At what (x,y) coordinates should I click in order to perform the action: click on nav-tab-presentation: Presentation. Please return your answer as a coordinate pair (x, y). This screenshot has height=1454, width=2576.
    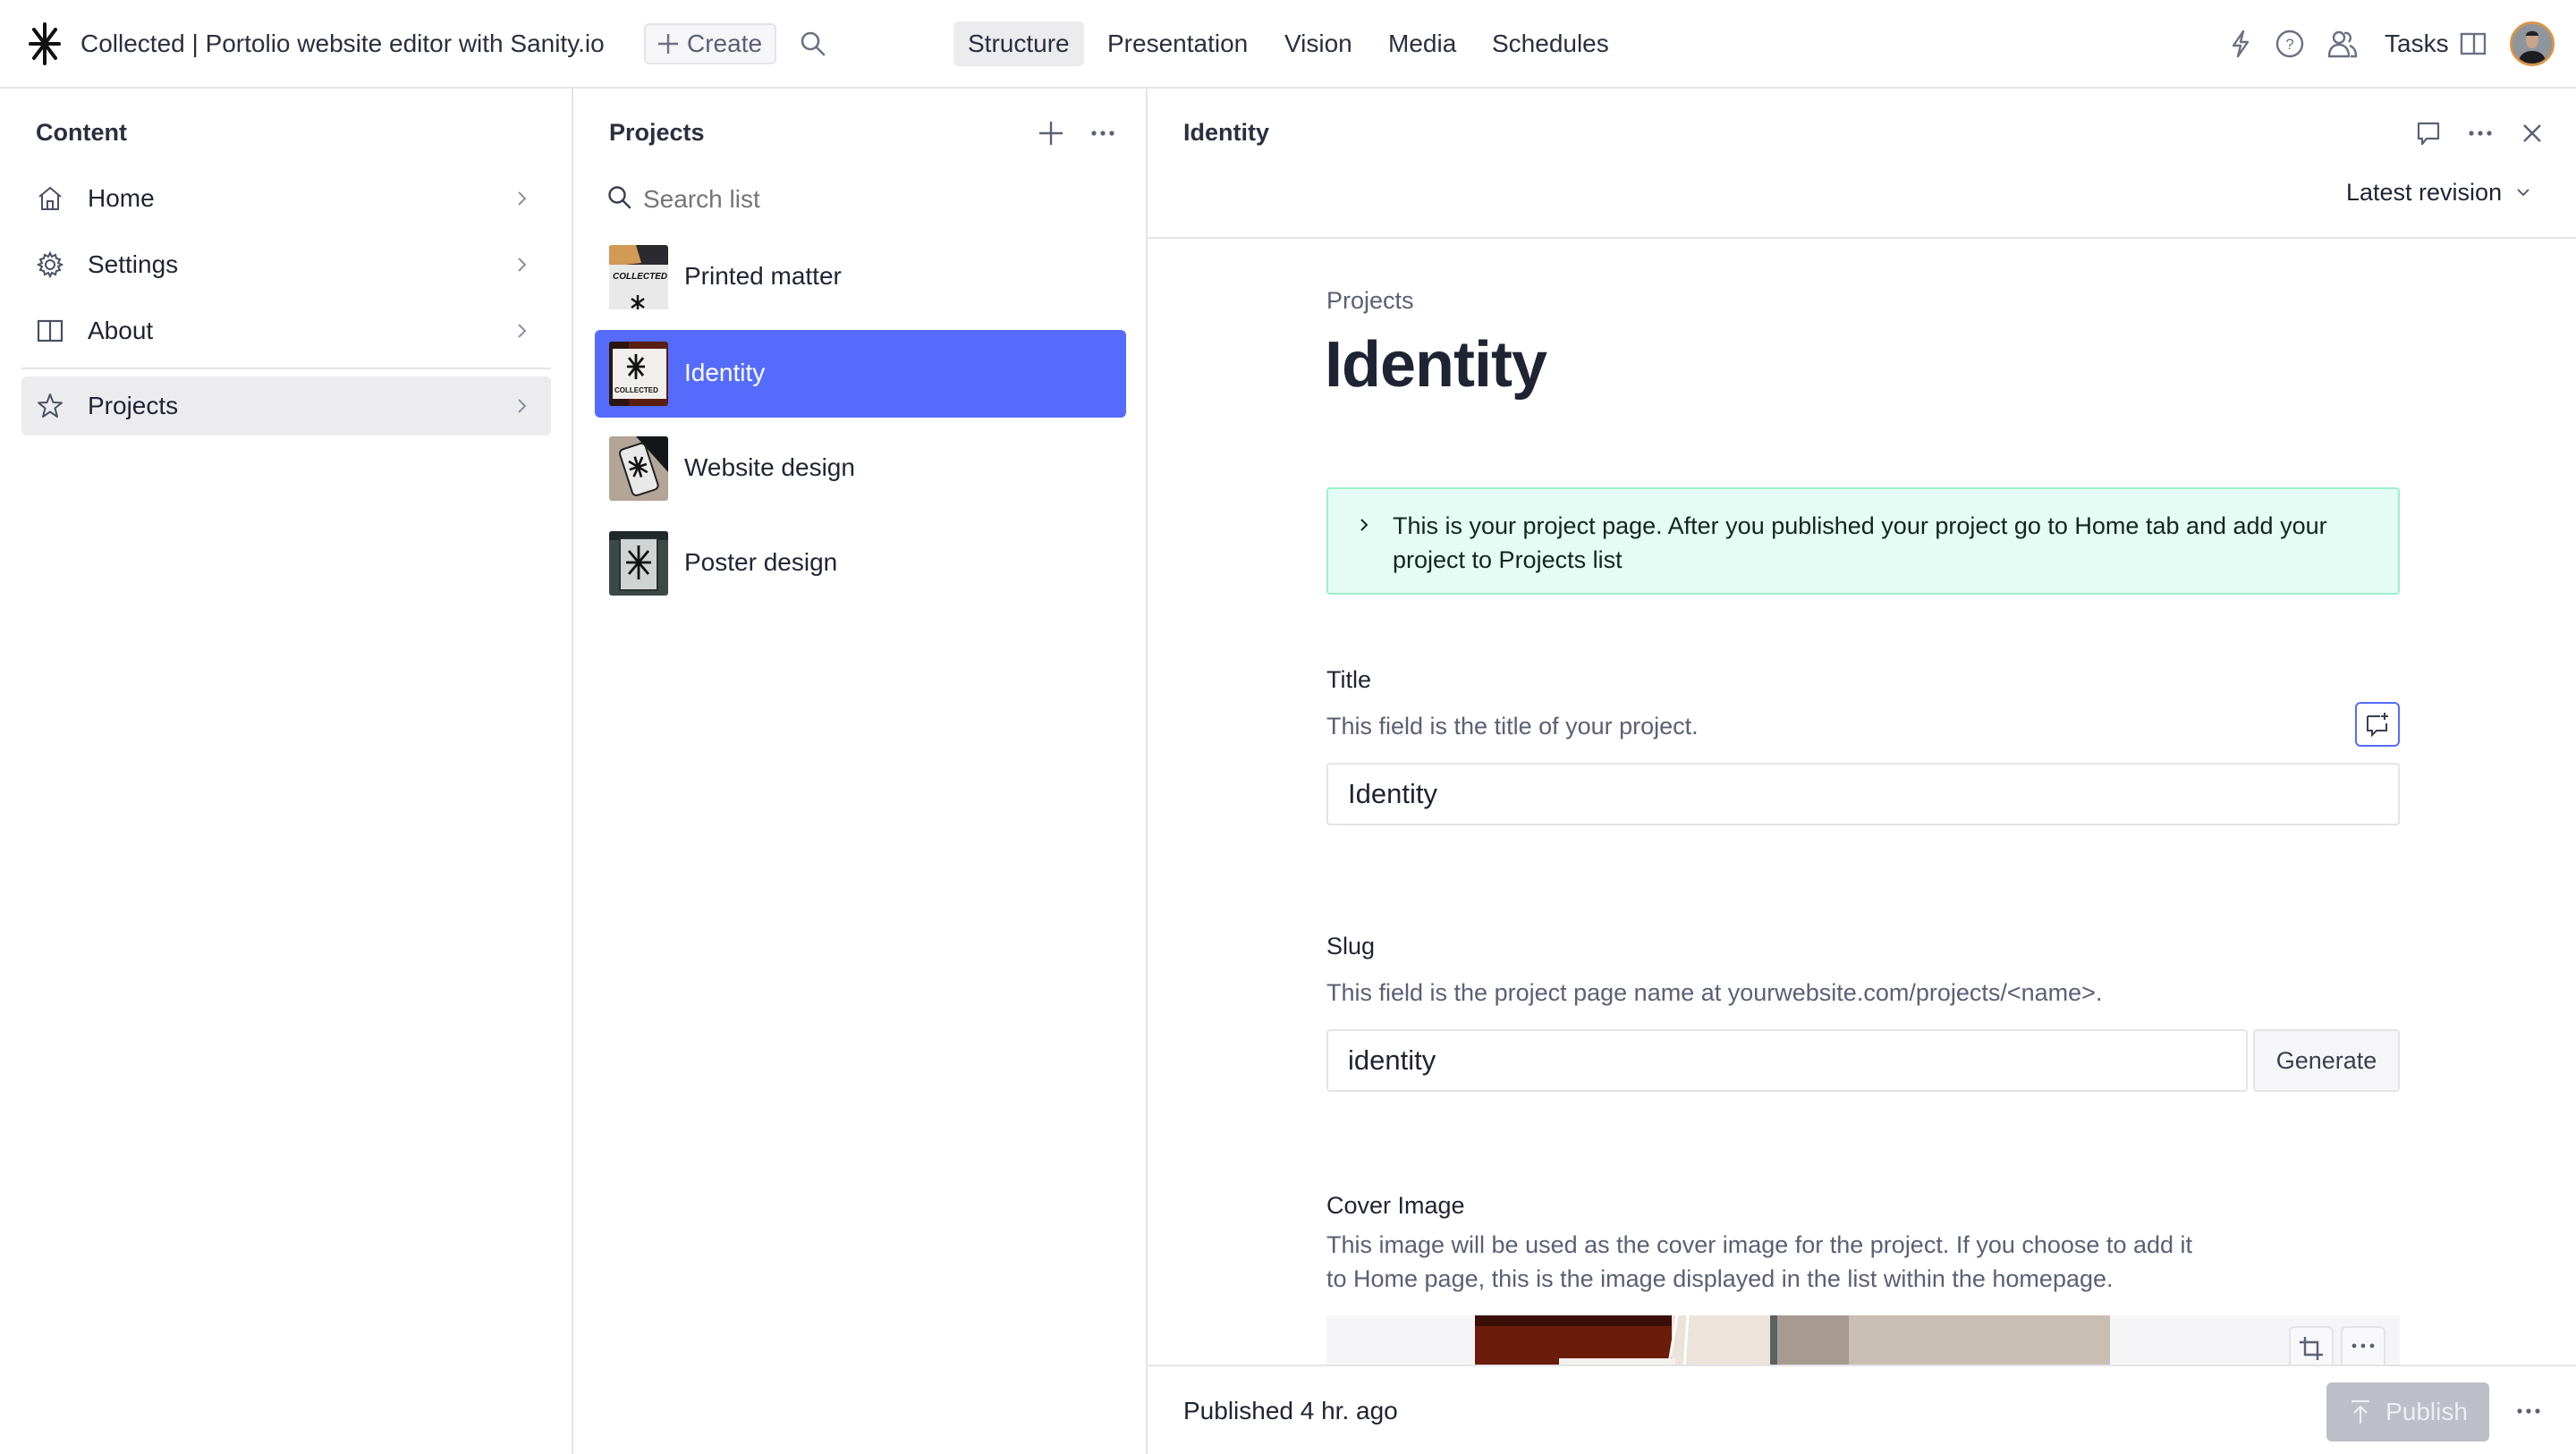
    Looking at the image, I should click on (1177, 43).